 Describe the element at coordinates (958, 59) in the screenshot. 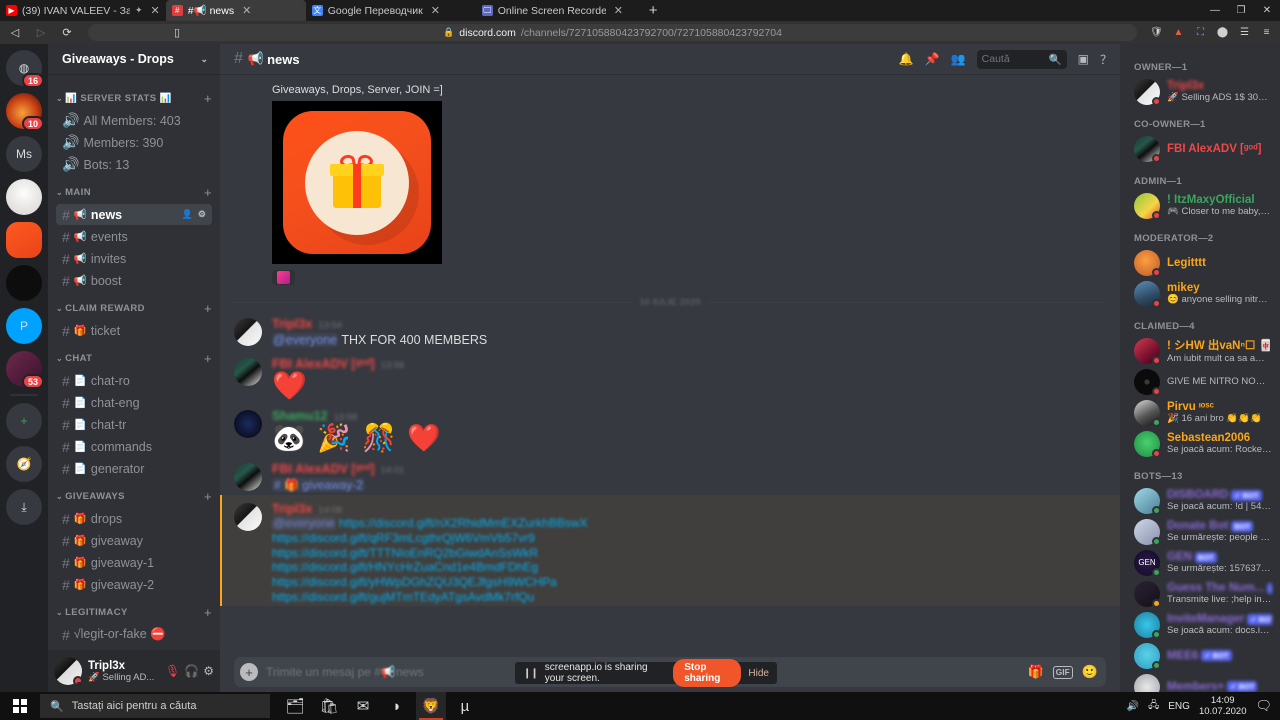

I see `members-icon: 👥` at that location.